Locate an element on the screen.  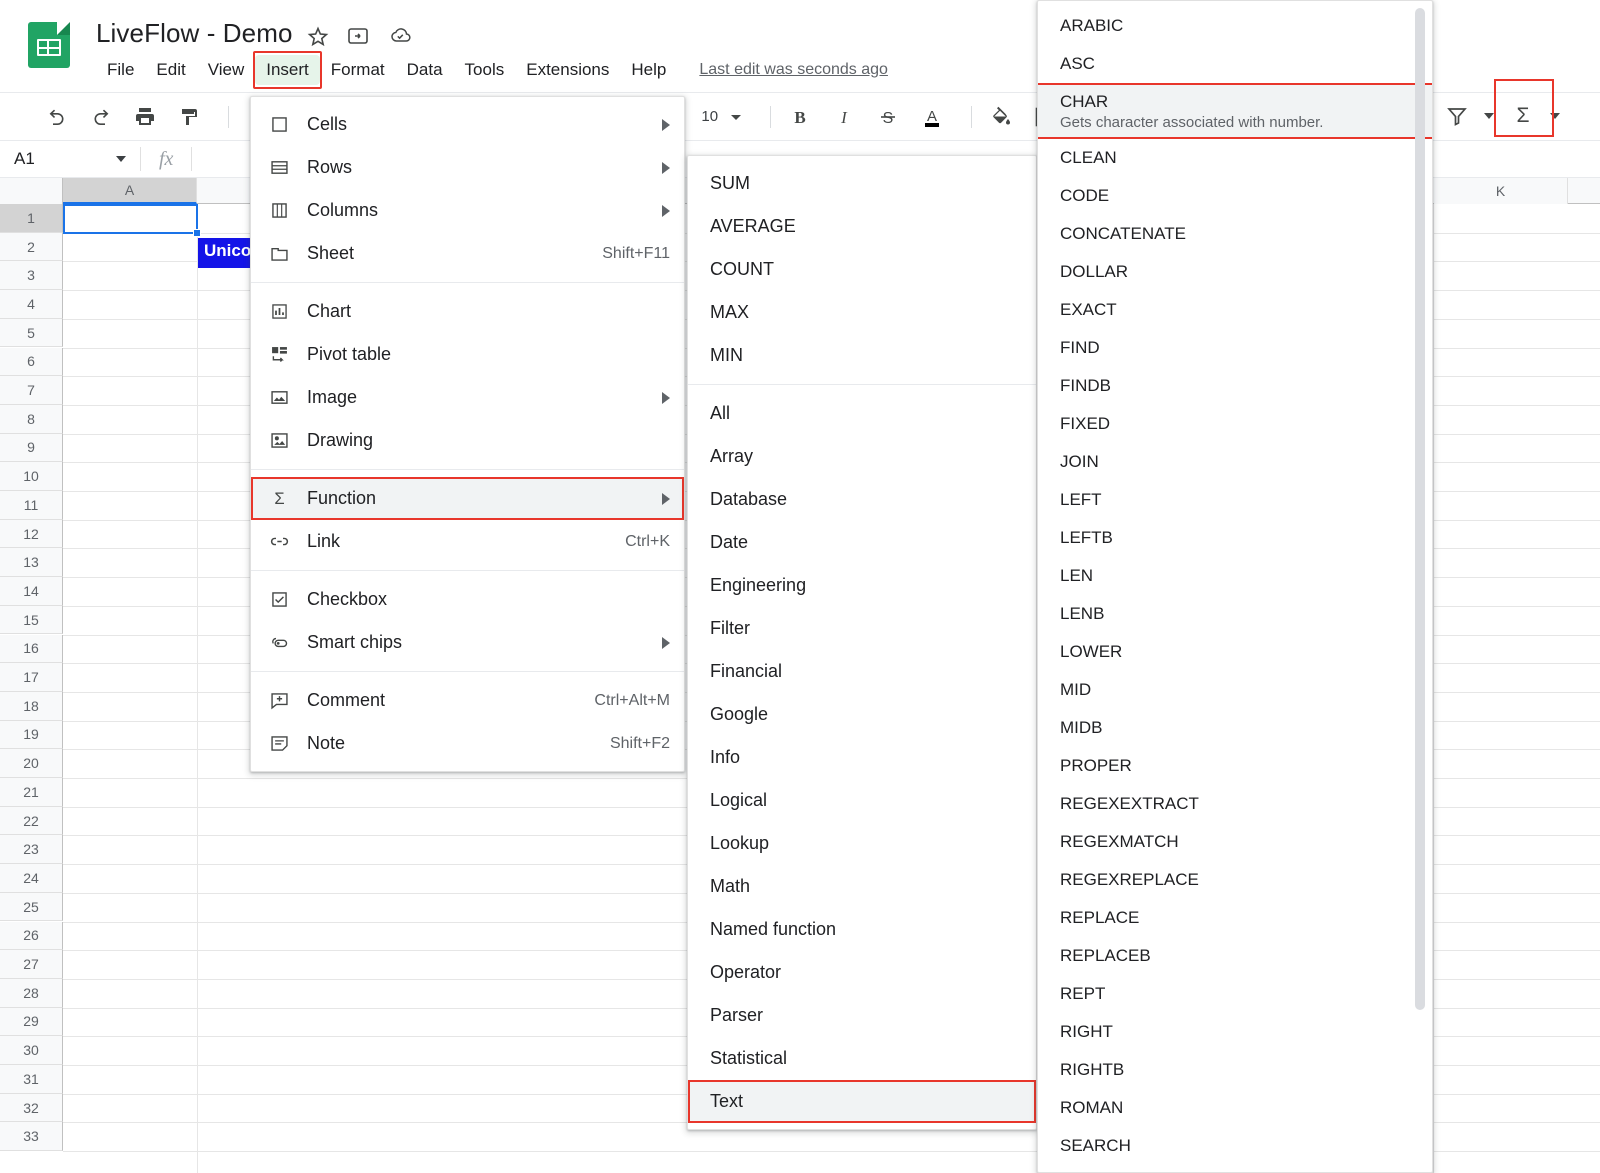
function-menu-item-operator: Operator is located at coordinates (862, 972).